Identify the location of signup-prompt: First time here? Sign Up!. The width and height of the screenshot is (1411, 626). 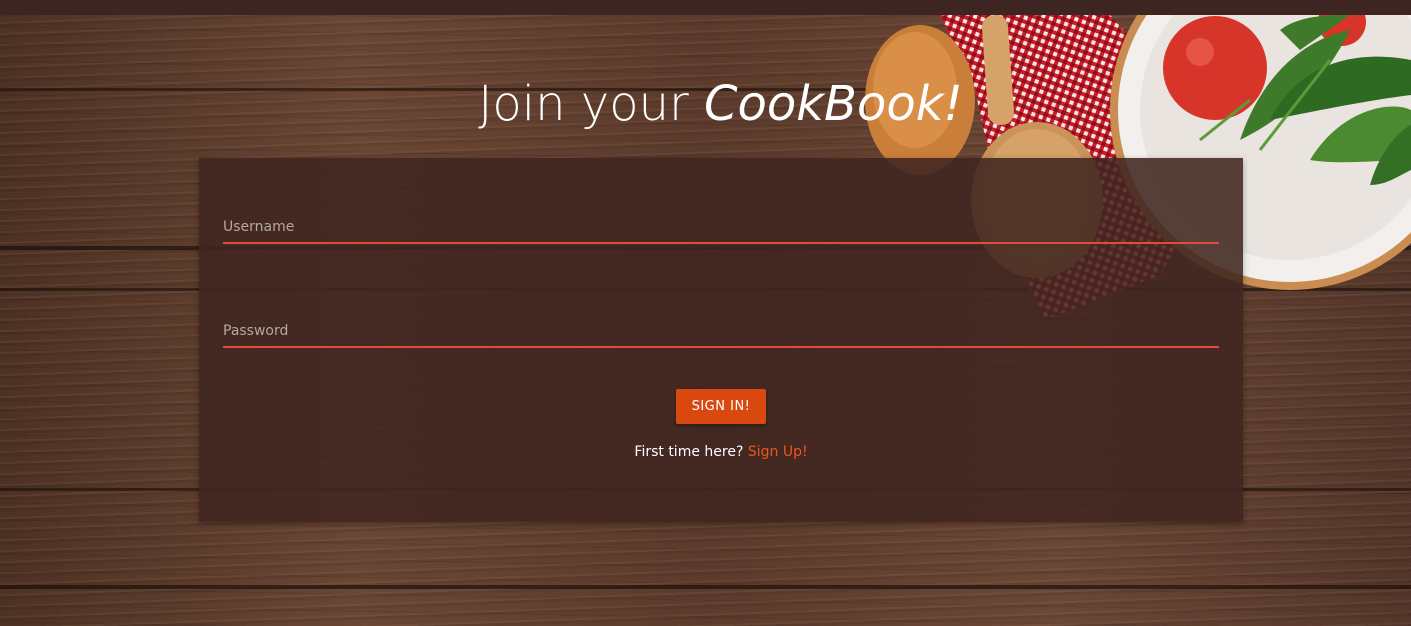
(721, 452).